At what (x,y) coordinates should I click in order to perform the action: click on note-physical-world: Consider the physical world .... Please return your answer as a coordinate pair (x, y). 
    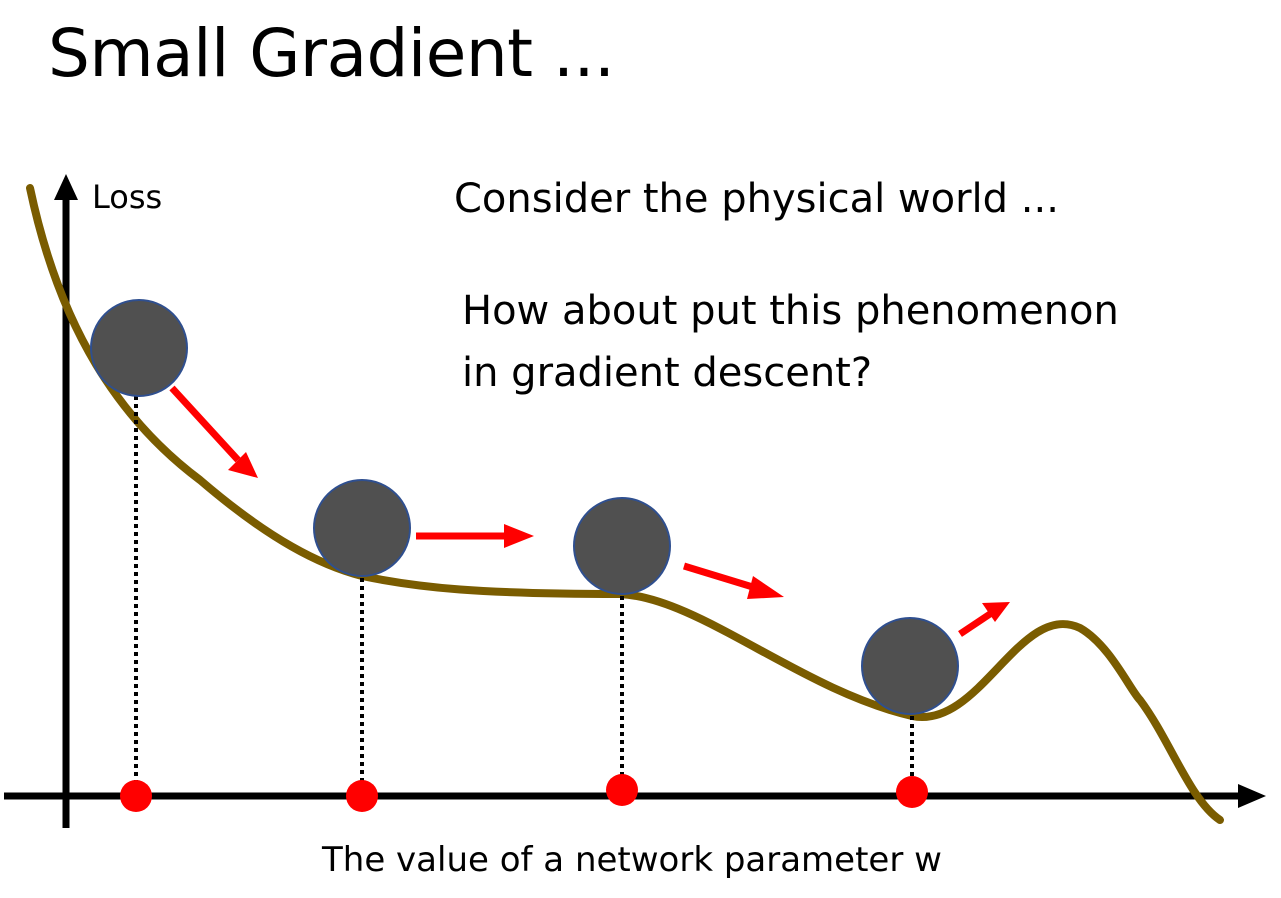
    Looking at the image, I should click on (756, 199).